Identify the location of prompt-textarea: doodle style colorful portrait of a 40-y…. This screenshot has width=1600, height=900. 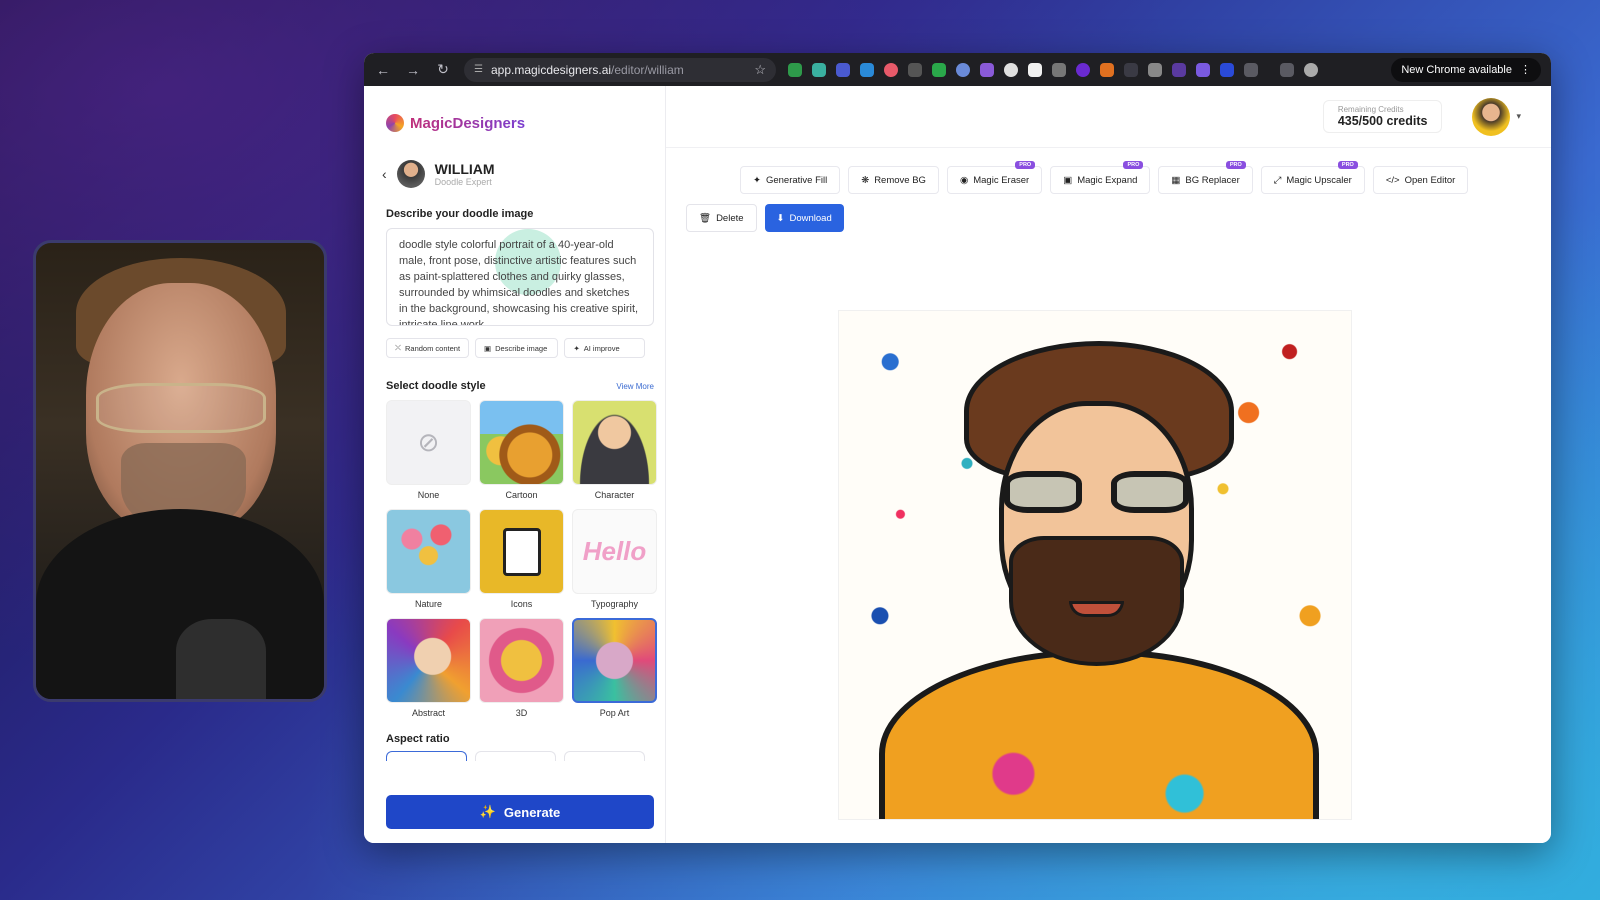
(520, 277).